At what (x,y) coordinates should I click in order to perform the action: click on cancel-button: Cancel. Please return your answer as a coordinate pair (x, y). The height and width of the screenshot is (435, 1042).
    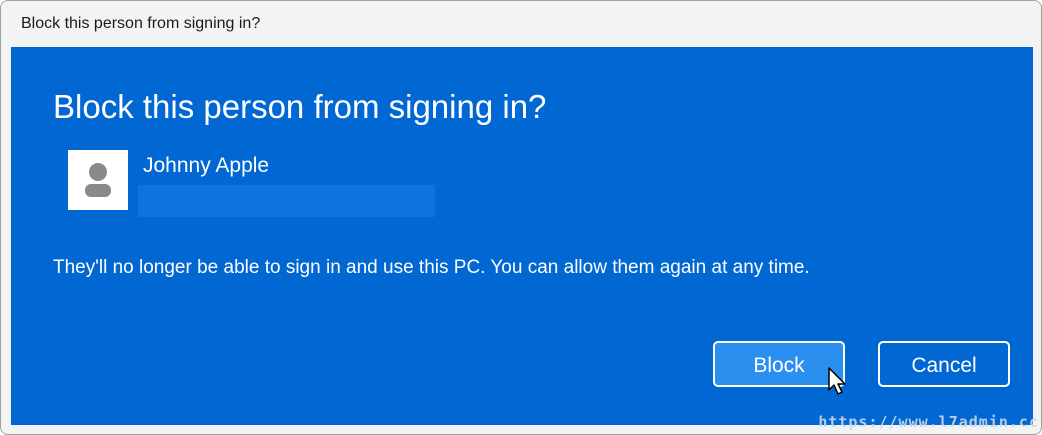
    Looking at the image, I should click on (944, 364).